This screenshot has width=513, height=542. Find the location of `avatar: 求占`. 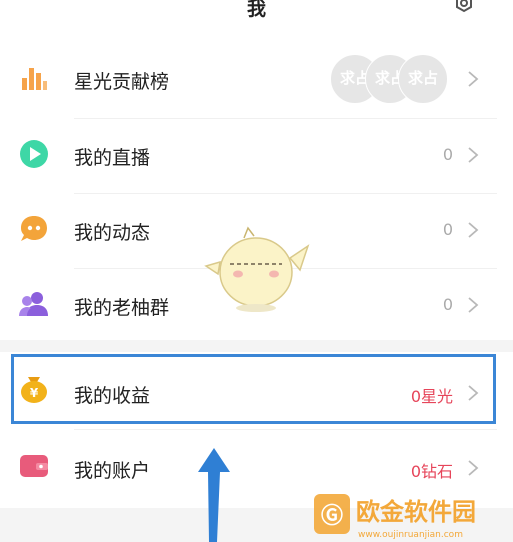

avatar: 求占 is located at coordinates (423, 79).